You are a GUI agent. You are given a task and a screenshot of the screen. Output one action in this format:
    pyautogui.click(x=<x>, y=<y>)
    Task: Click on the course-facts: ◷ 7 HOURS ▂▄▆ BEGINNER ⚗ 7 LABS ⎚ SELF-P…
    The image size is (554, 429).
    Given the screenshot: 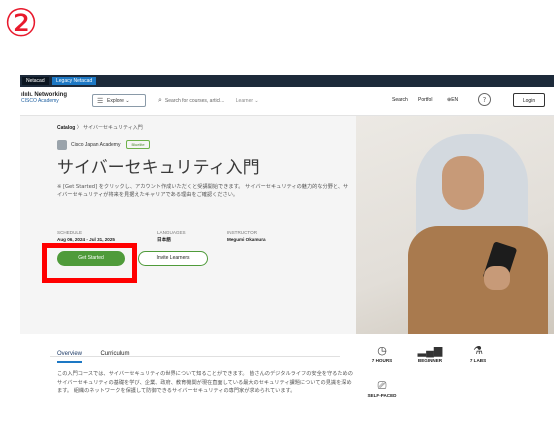 What is the action you would take?
    pyautogui.click(x=456, y=381)
    